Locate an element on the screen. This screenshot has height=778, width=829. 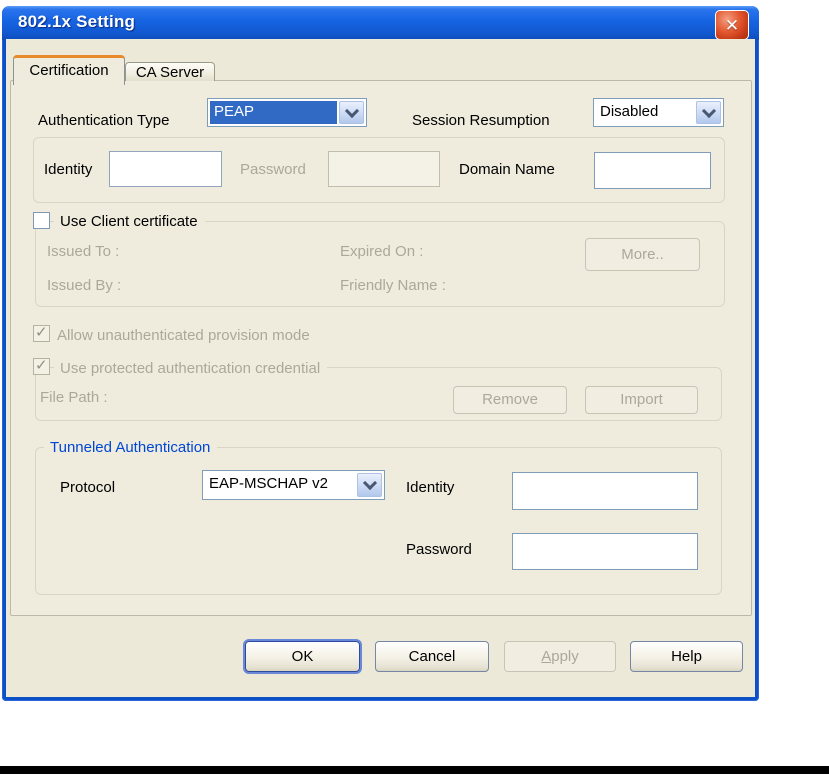
protocol-select: EAP-MSCHAP v2 is located at coordinates (293, 485).